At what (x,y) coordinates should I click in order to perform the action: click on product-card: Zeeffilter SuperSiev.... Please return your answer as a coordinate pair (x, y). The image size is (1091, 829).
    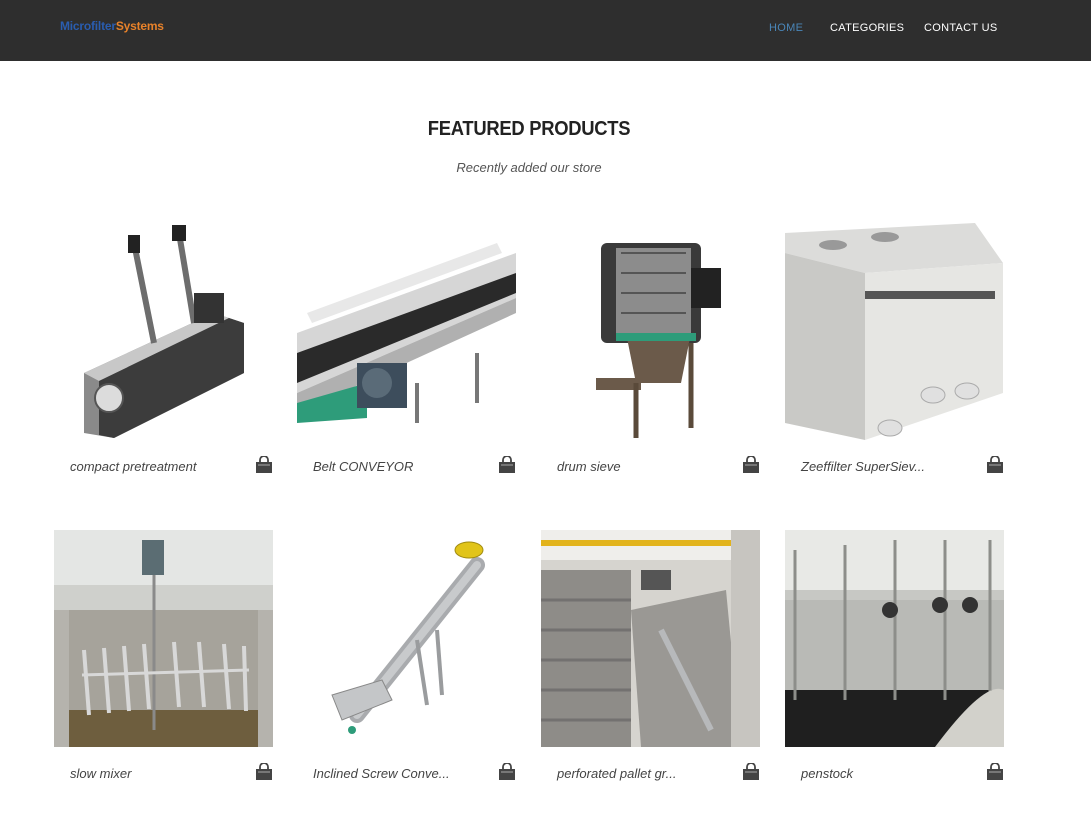
    Looking at the image, I should click on (894, 353).